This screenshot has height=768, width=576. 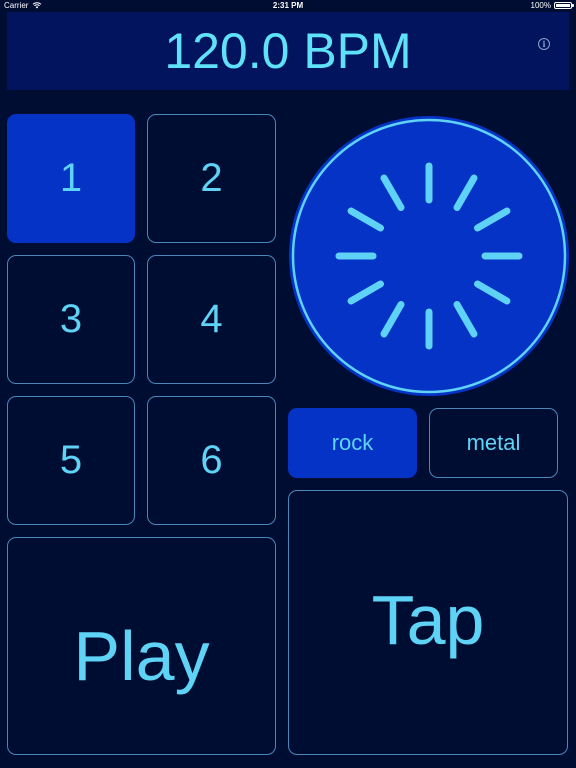 I want to click on style-label: metal, so click(x=493, y=442).